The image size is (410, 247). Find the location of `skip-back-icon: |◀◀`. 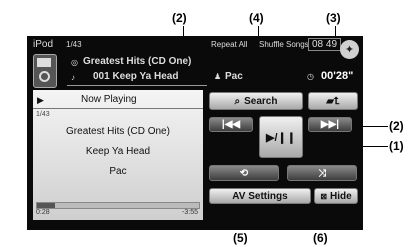

skip-back-icon: |◀◀ is located at coordinates (231, 124).